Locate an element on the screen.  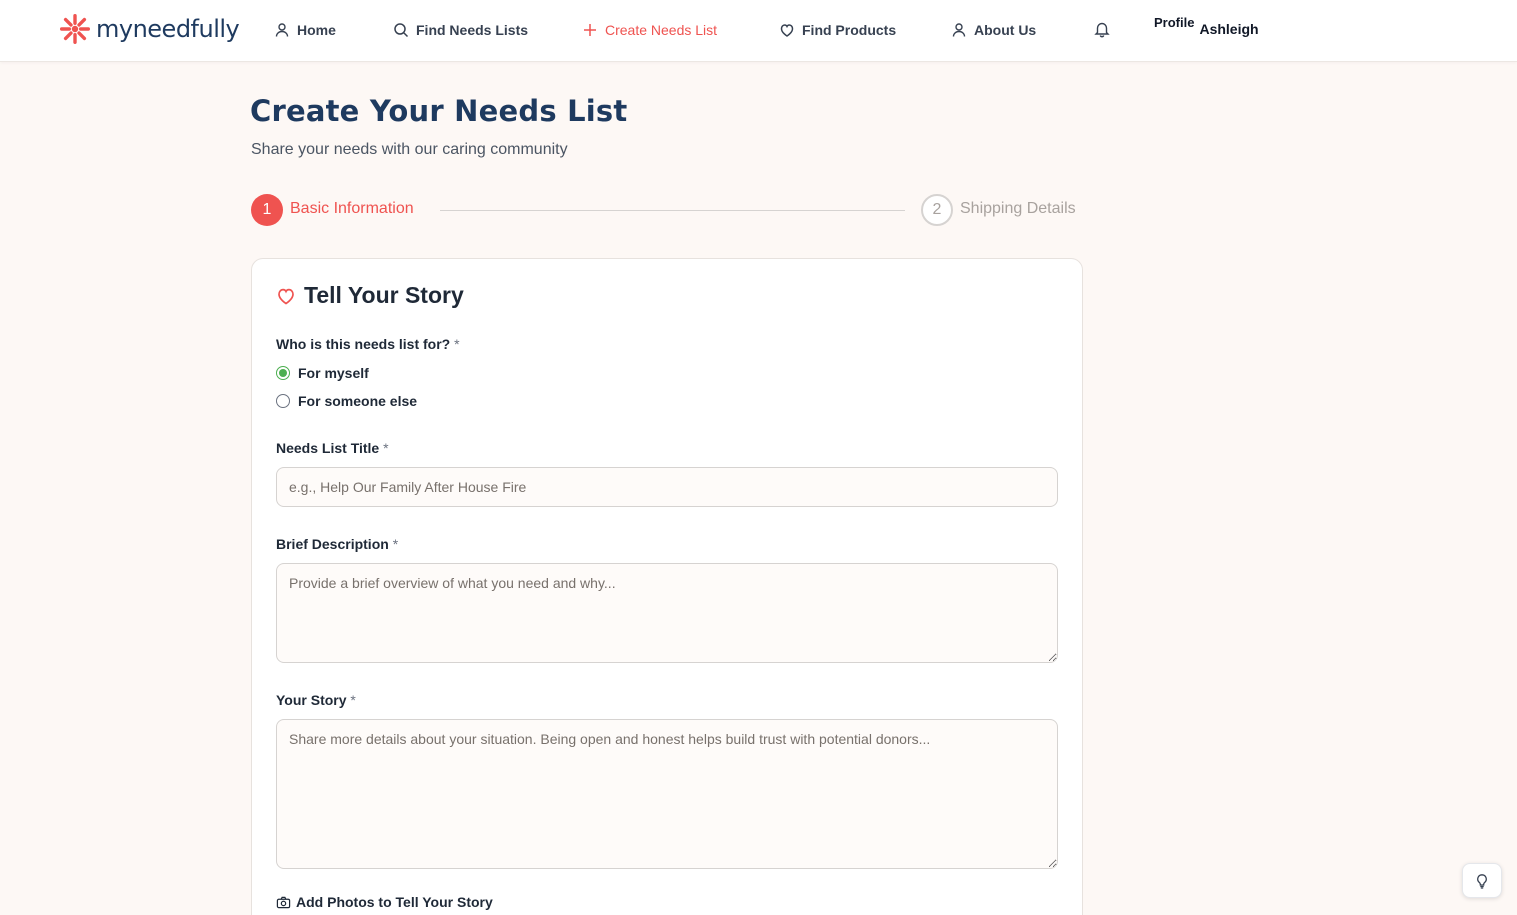
step-1-indicator: 1 is located at coordinates (267, 210).